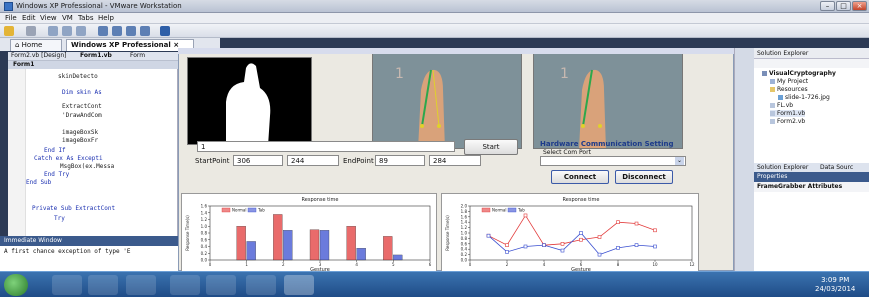  What do you see at coordinates (464, 216) in the screenshot?
I see `y-tick-label: 1.6` at bounding box center [464, 216].